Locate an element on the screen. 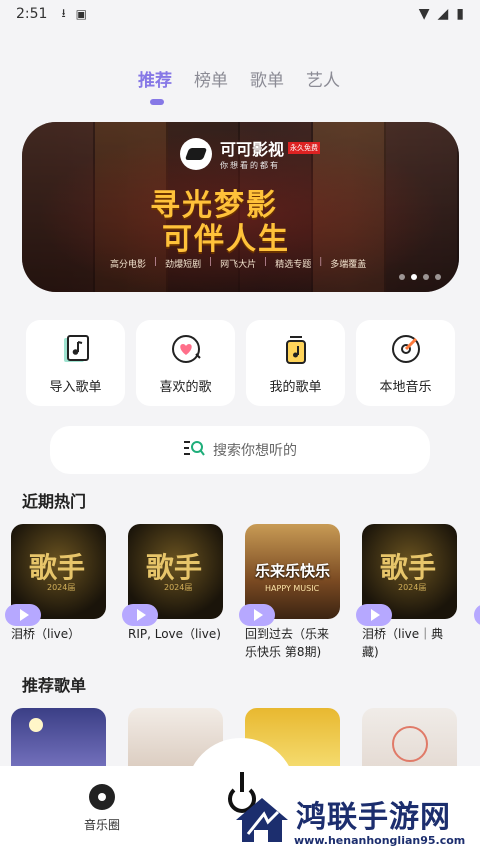  status-right-icons: ▼ ◢ ▮ is located at coordinates (441, 14).